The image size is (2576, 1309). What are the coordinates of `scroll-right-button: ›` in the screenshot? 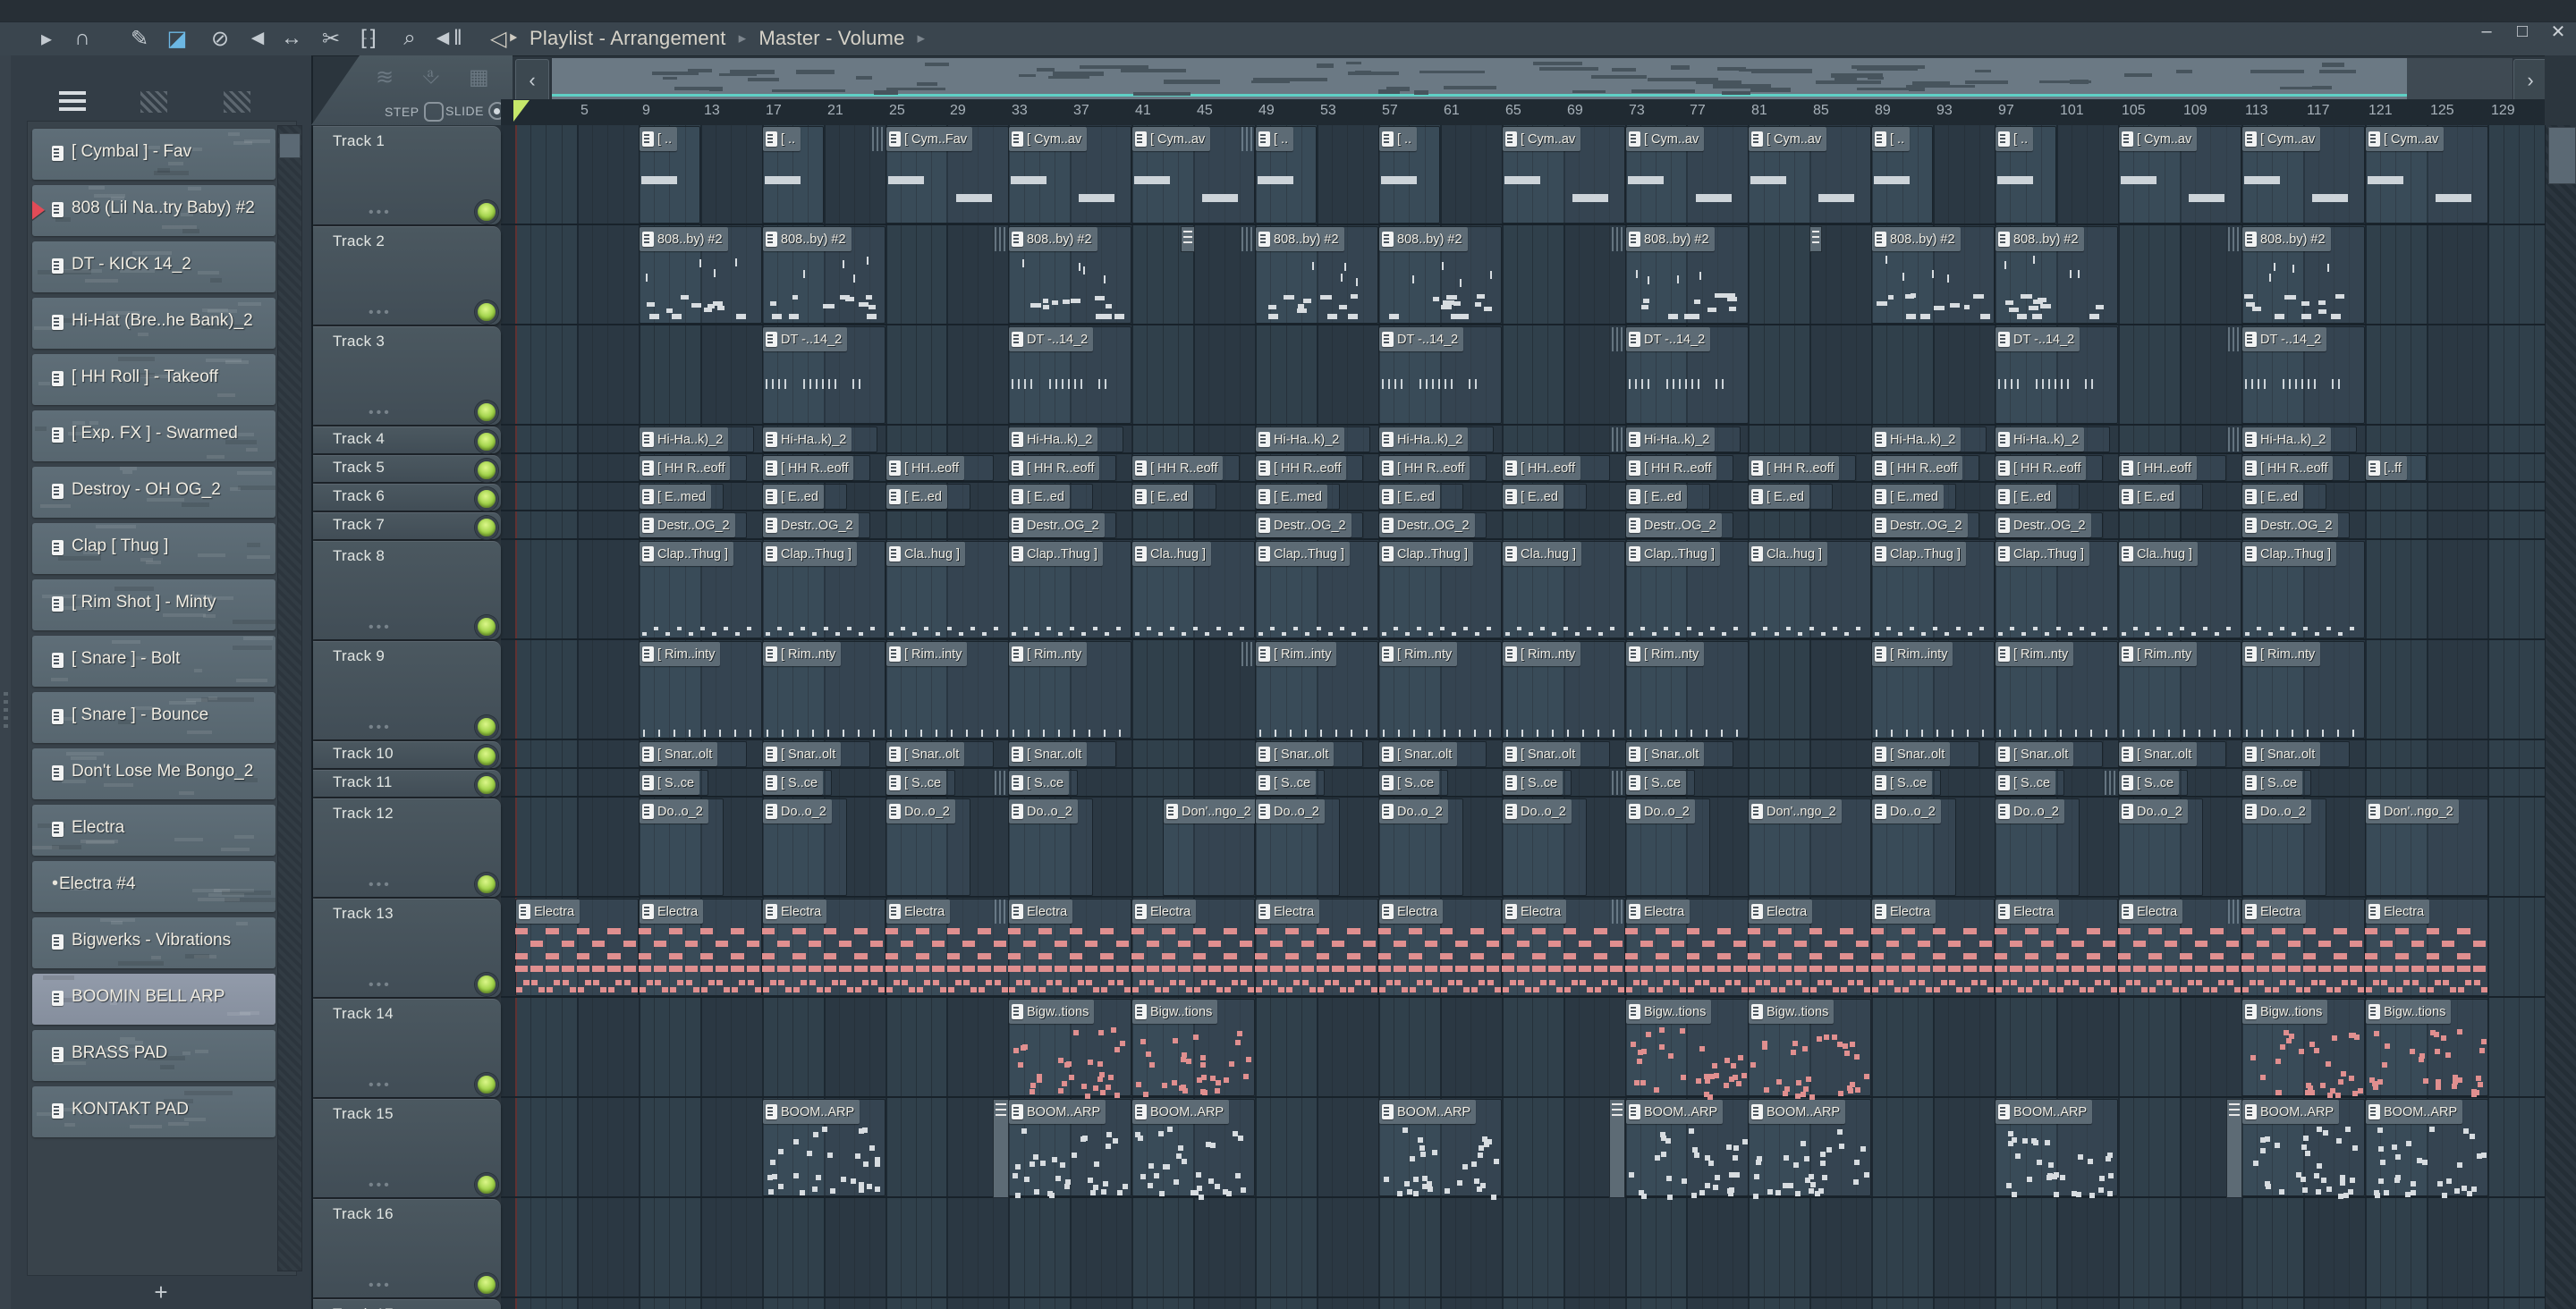 It's located at (2530, 80).